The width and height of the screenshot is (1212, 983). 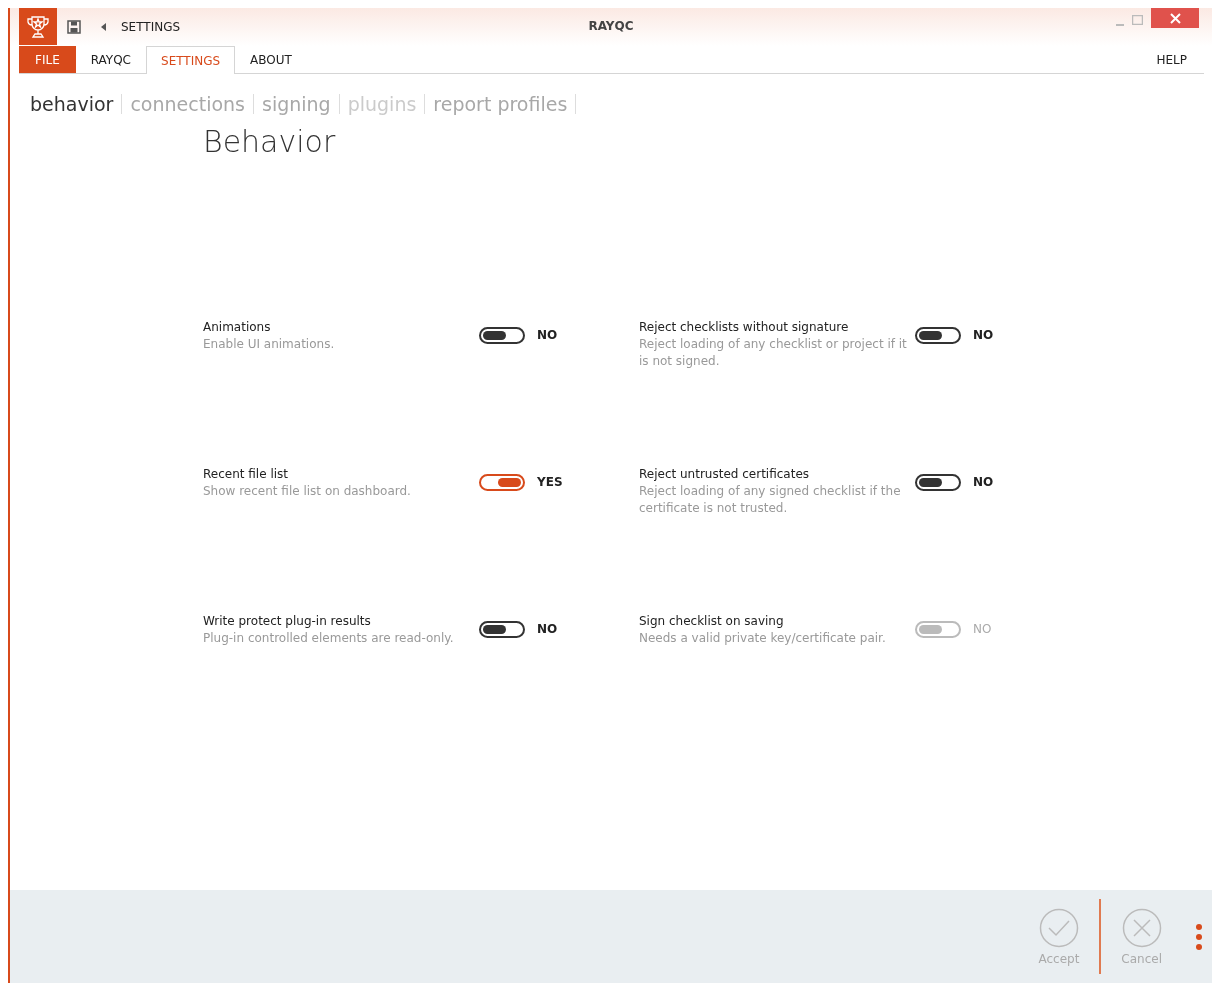 What do you see at coordinates (188, 104) in the screenshot?
I see `section-link: connections` at bounding box center [188, 104].